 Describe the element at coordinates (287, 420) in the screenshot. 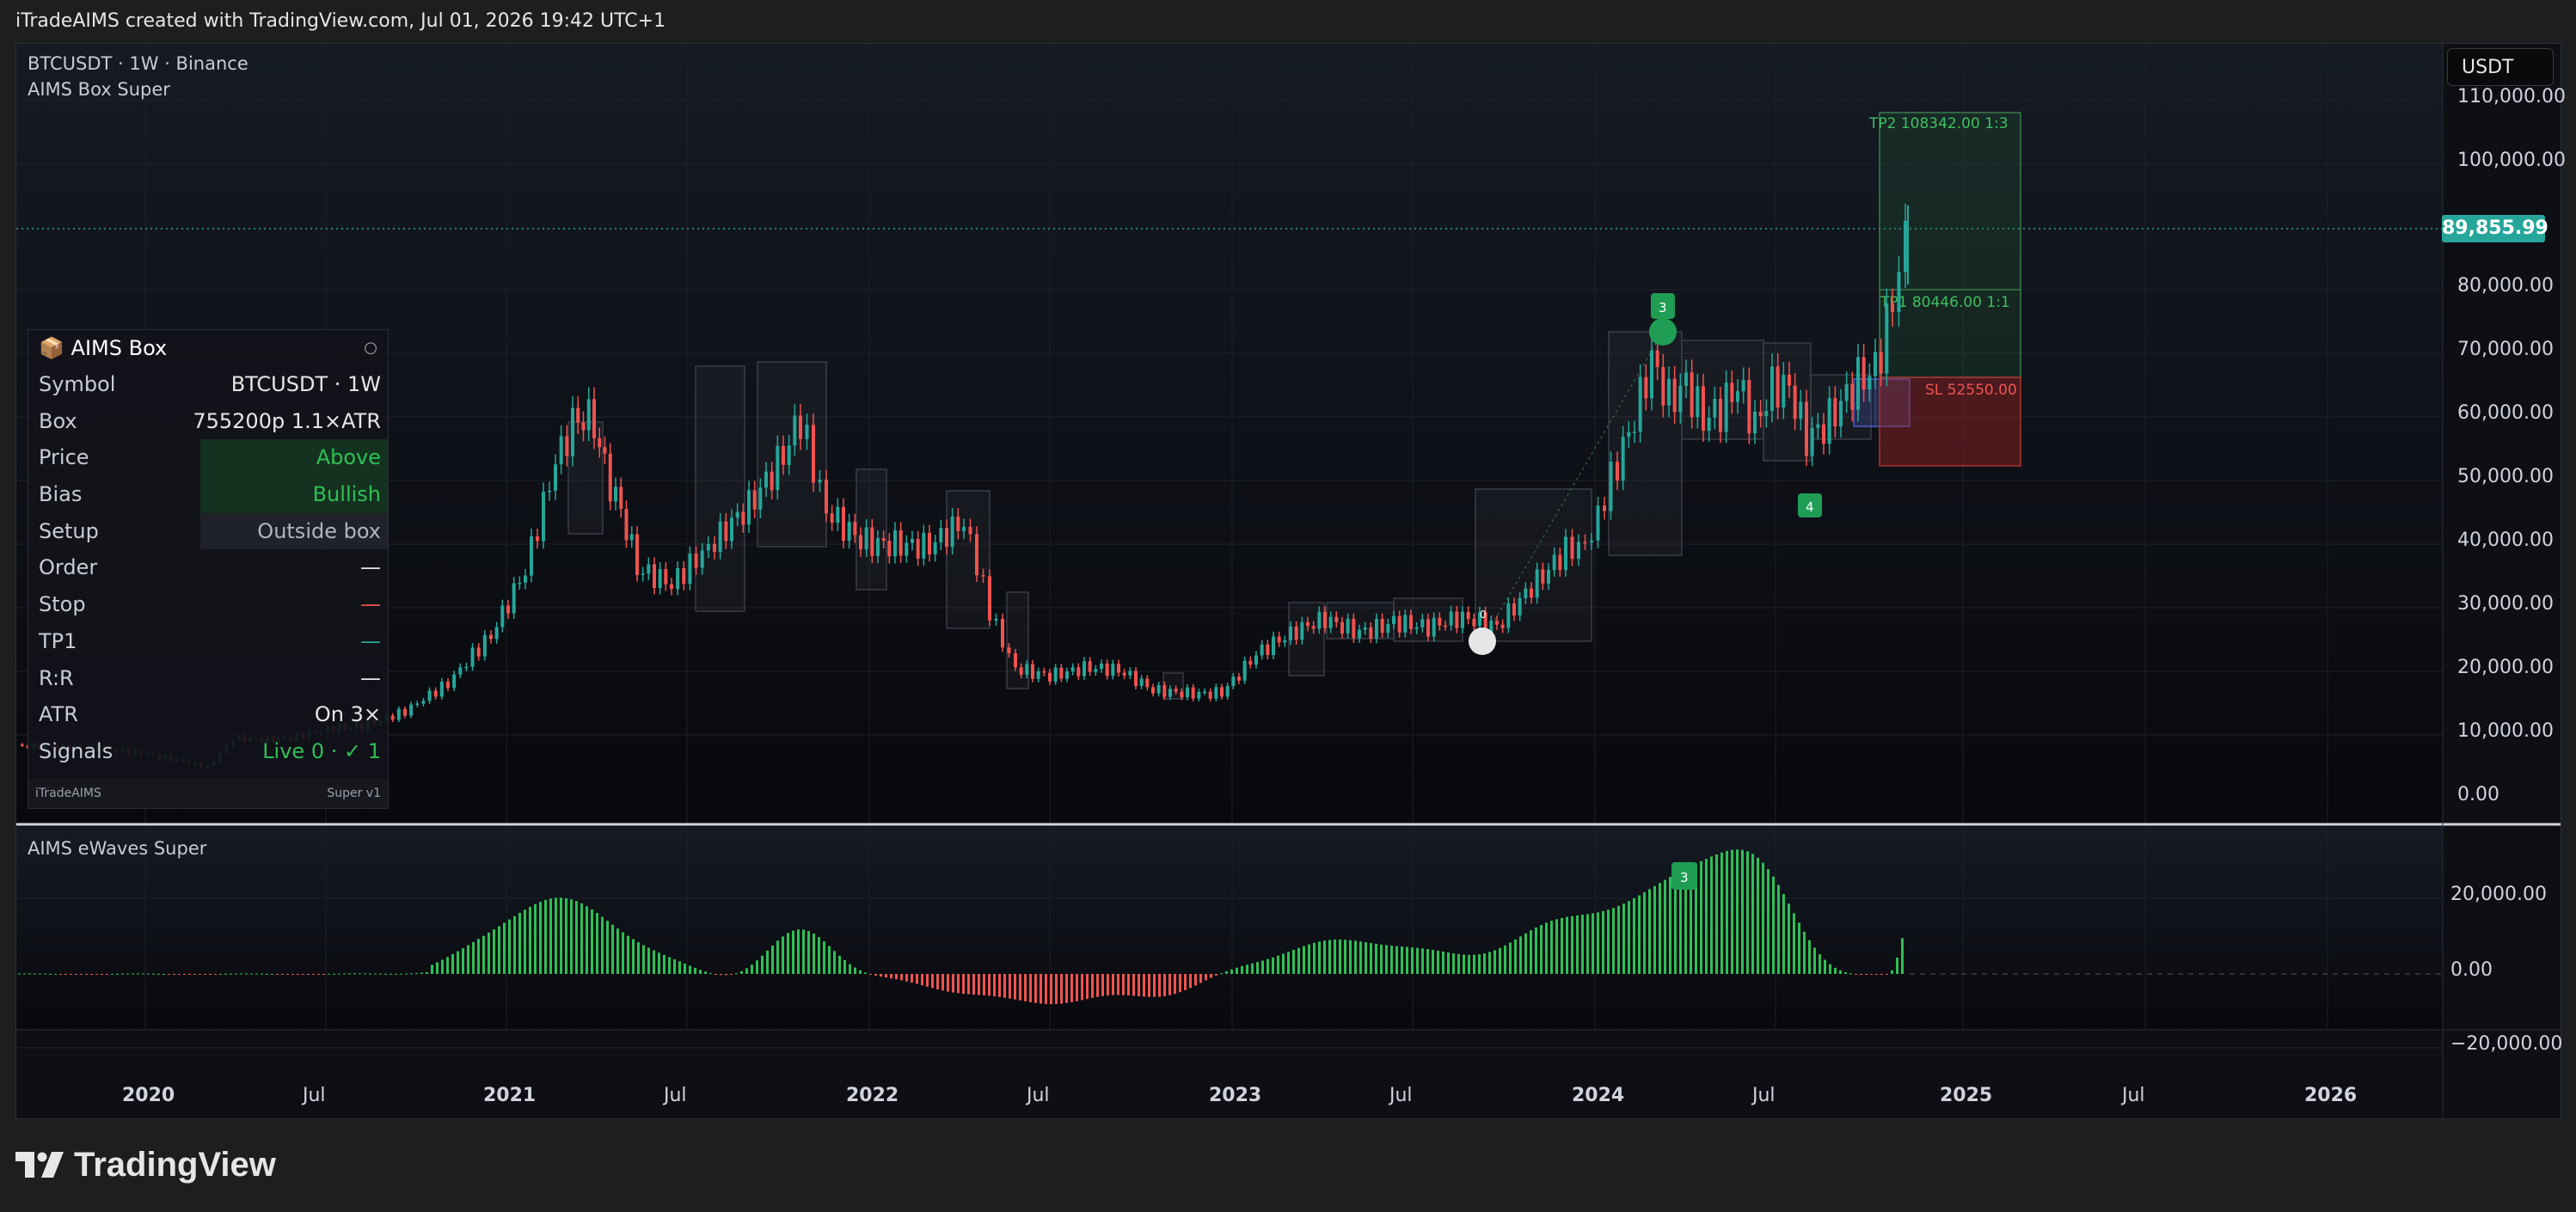

I see `panel-row-value: 755200p 1.1×ATR` at that location.